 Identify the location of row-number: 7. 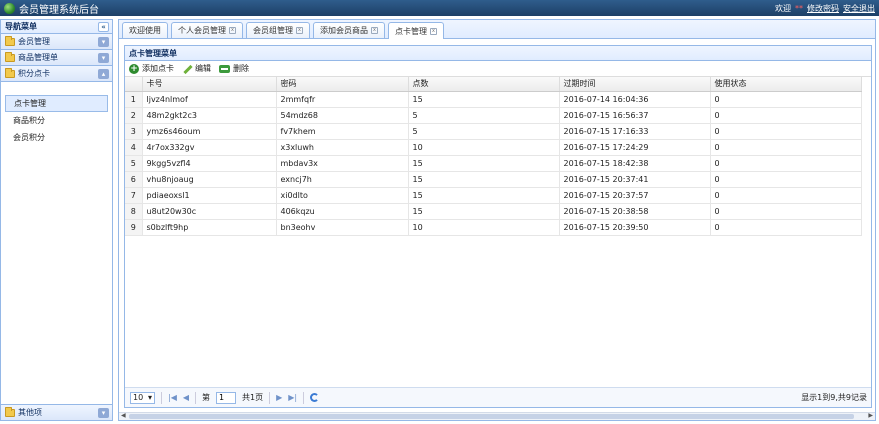
(134, 195).